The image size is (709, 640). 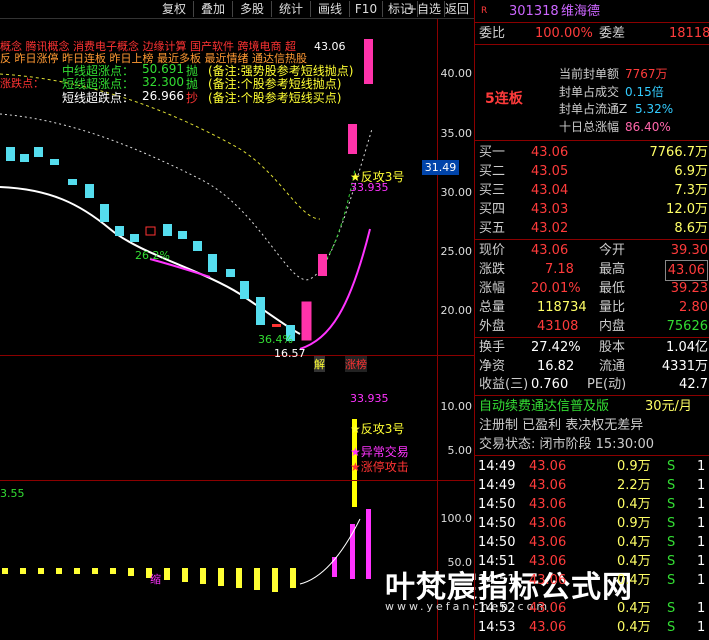 What do you see at coordinates (612, 326) in the screenshot?
I see `quote-label: 内盘` at bounding box center [612, 326].